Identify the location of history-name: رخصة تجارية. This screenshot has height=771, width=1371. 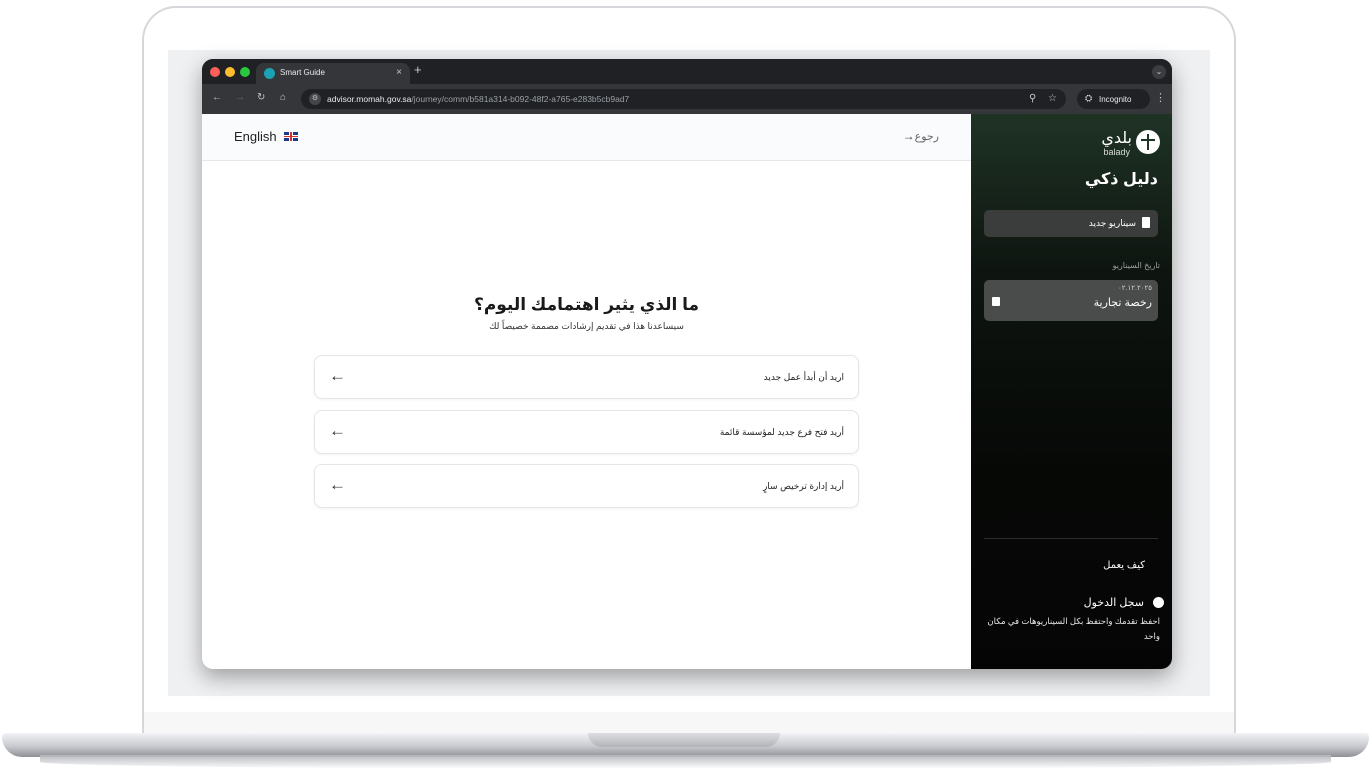
(1122, 303).